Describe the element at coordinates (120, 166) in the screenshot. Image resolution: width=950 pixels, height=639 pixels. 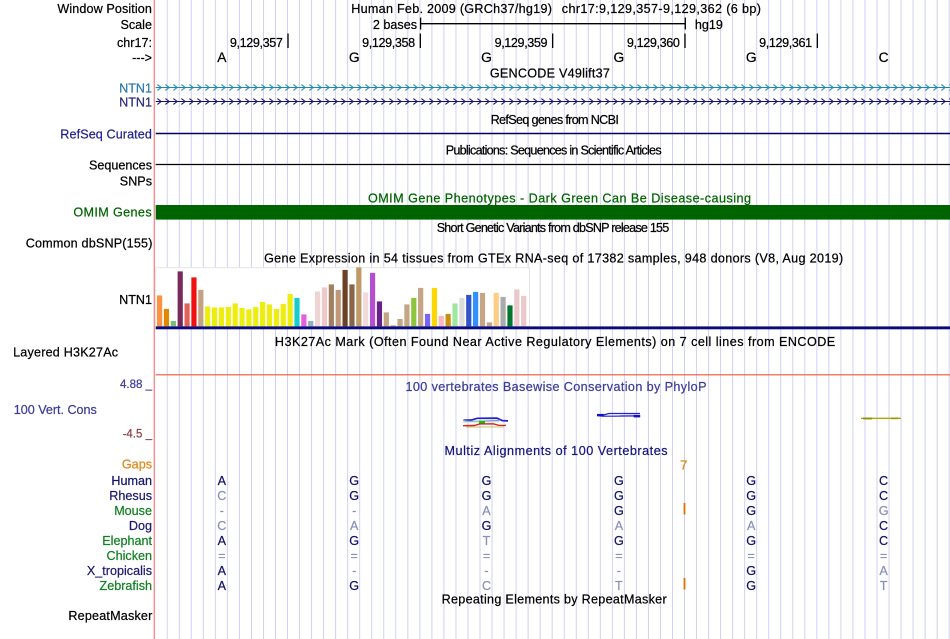
I see `svg-text: Sequences` at that location.